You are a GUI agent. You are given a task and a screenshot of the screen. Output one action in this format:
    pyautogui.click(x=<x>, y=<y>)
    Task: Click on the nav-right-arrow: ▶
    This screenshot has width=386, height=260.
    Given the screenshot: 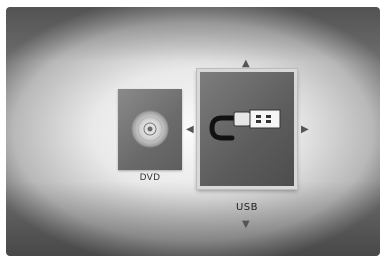 What is the action you would take?
    pyautogui.click(x=305, y=130)
    